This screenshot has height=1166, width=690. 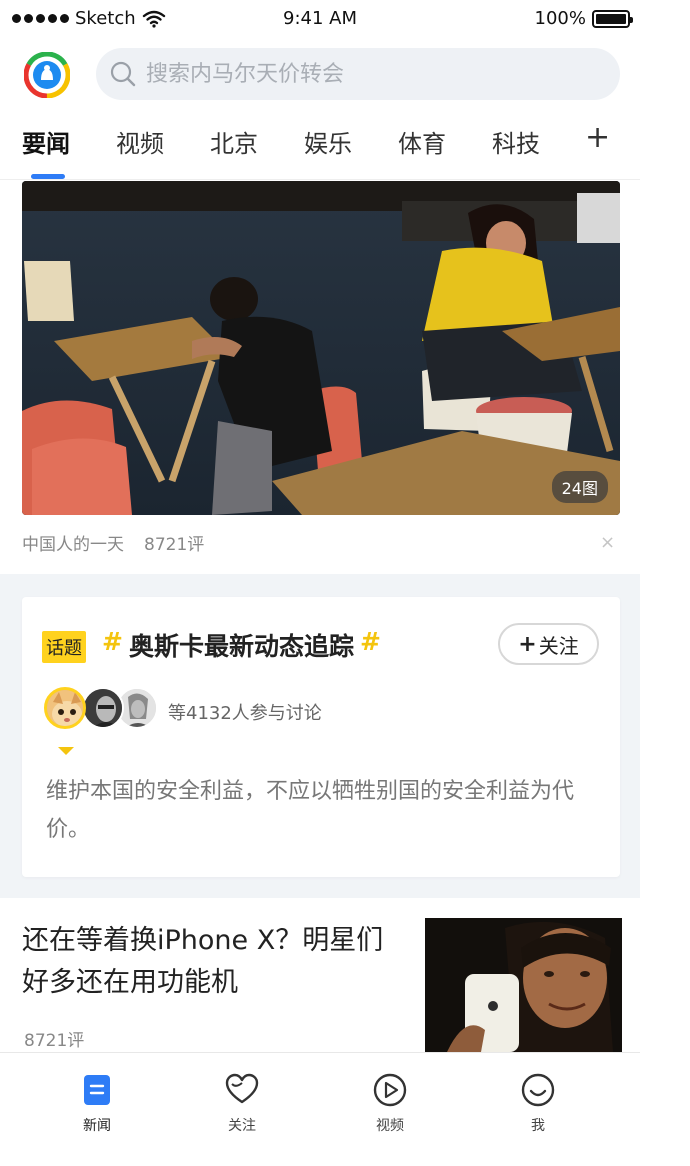 I want to click on caret-down-icon, so click(x=66, y=751).